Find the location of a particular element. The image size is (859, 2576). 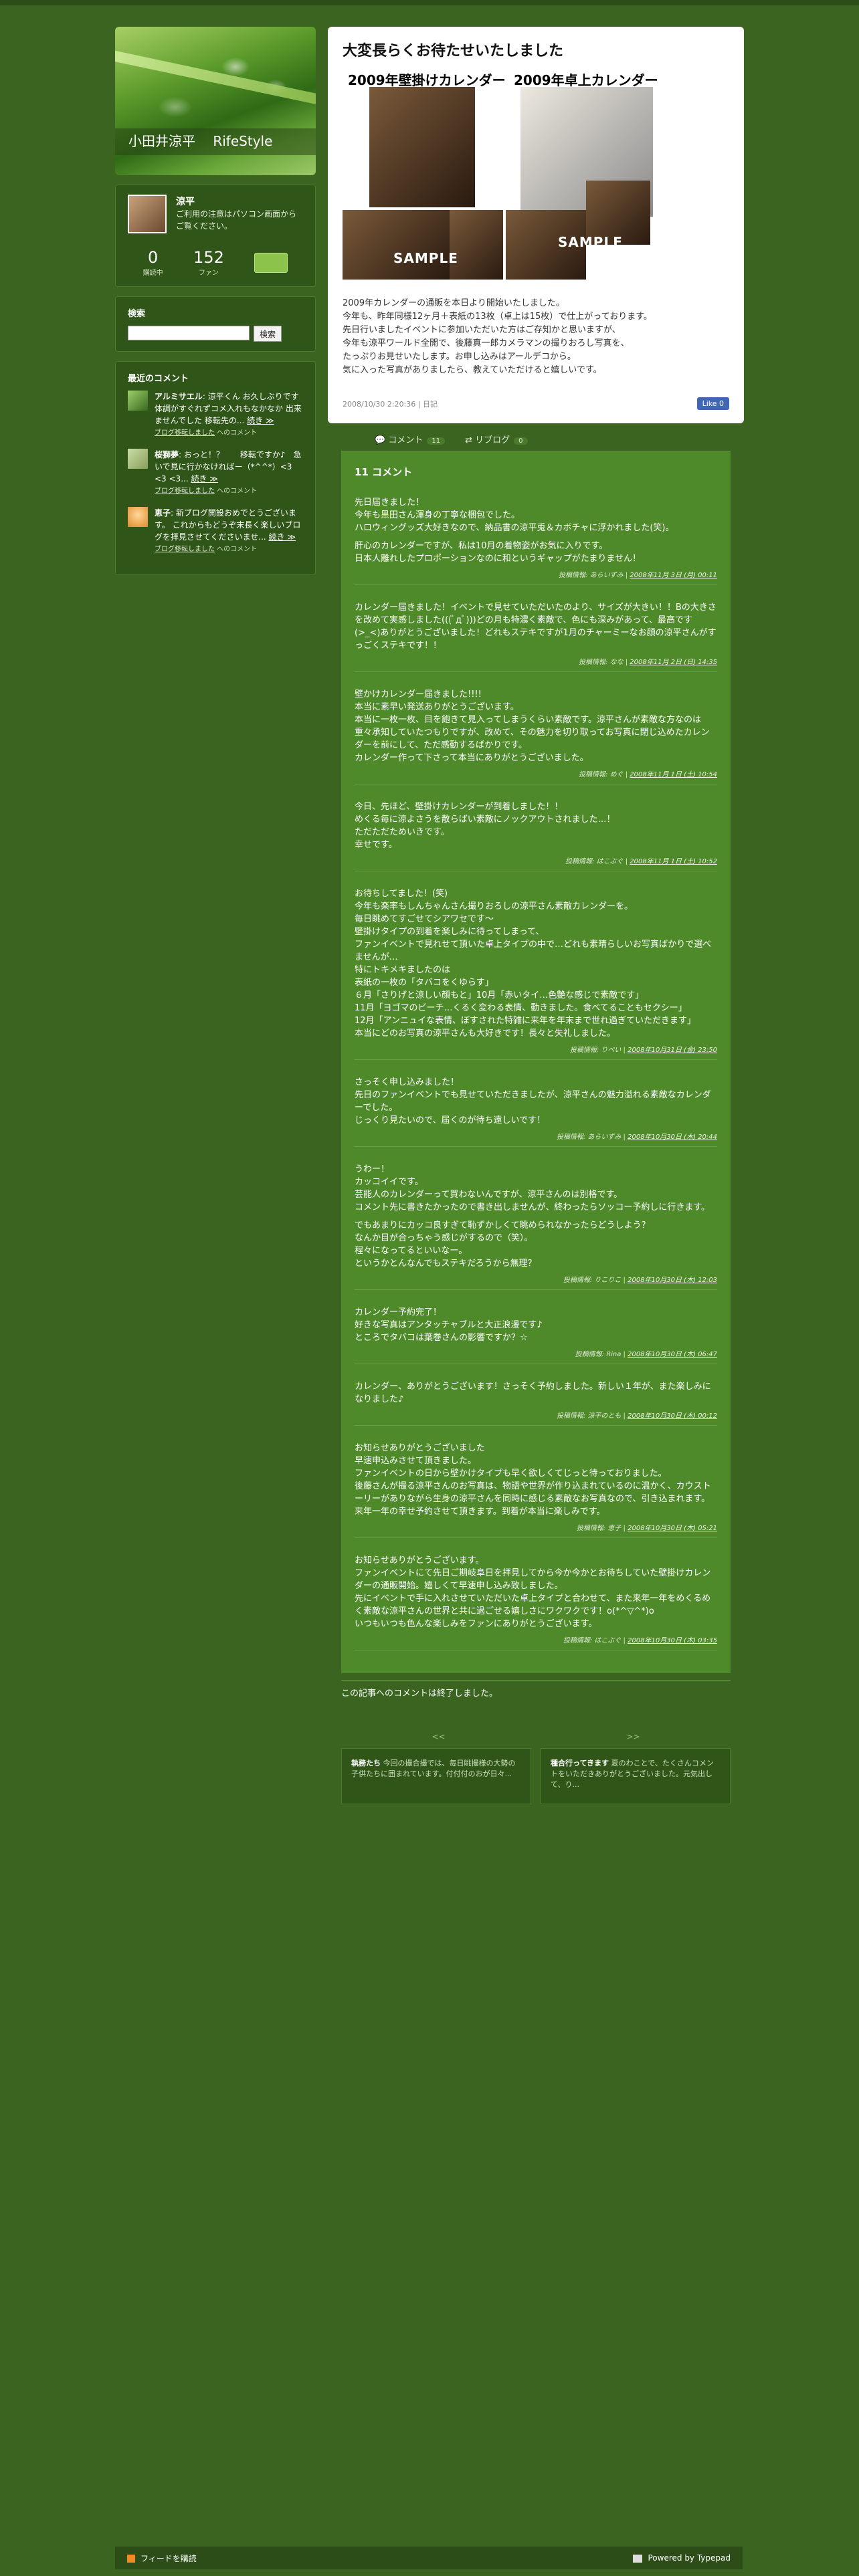

tab-reblog-count: 0 is located at coordinates (521, 441).